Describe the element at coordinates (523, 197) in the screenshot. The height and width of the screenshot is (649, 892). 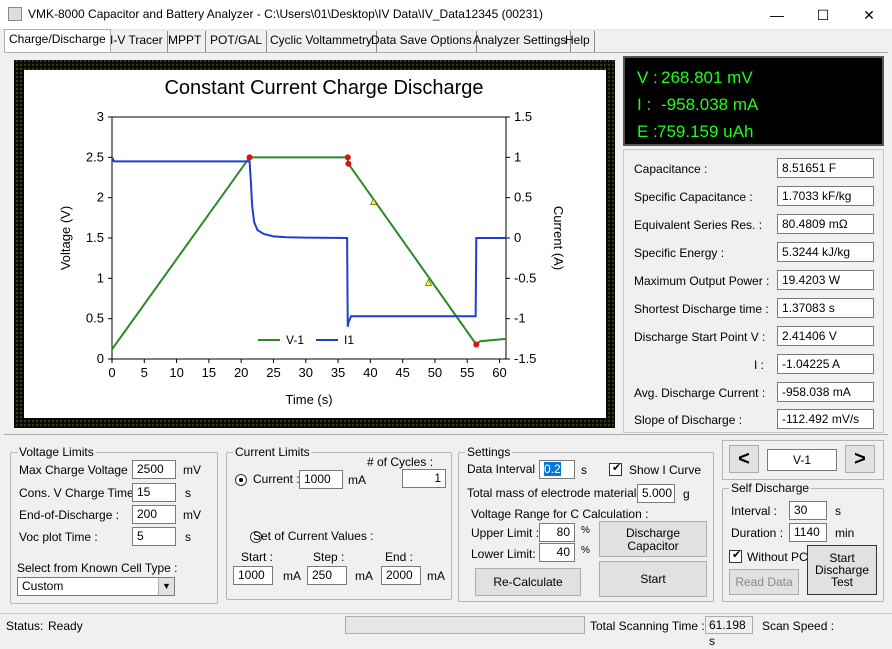
I see `y2-tick-label: 0.5` at that location.